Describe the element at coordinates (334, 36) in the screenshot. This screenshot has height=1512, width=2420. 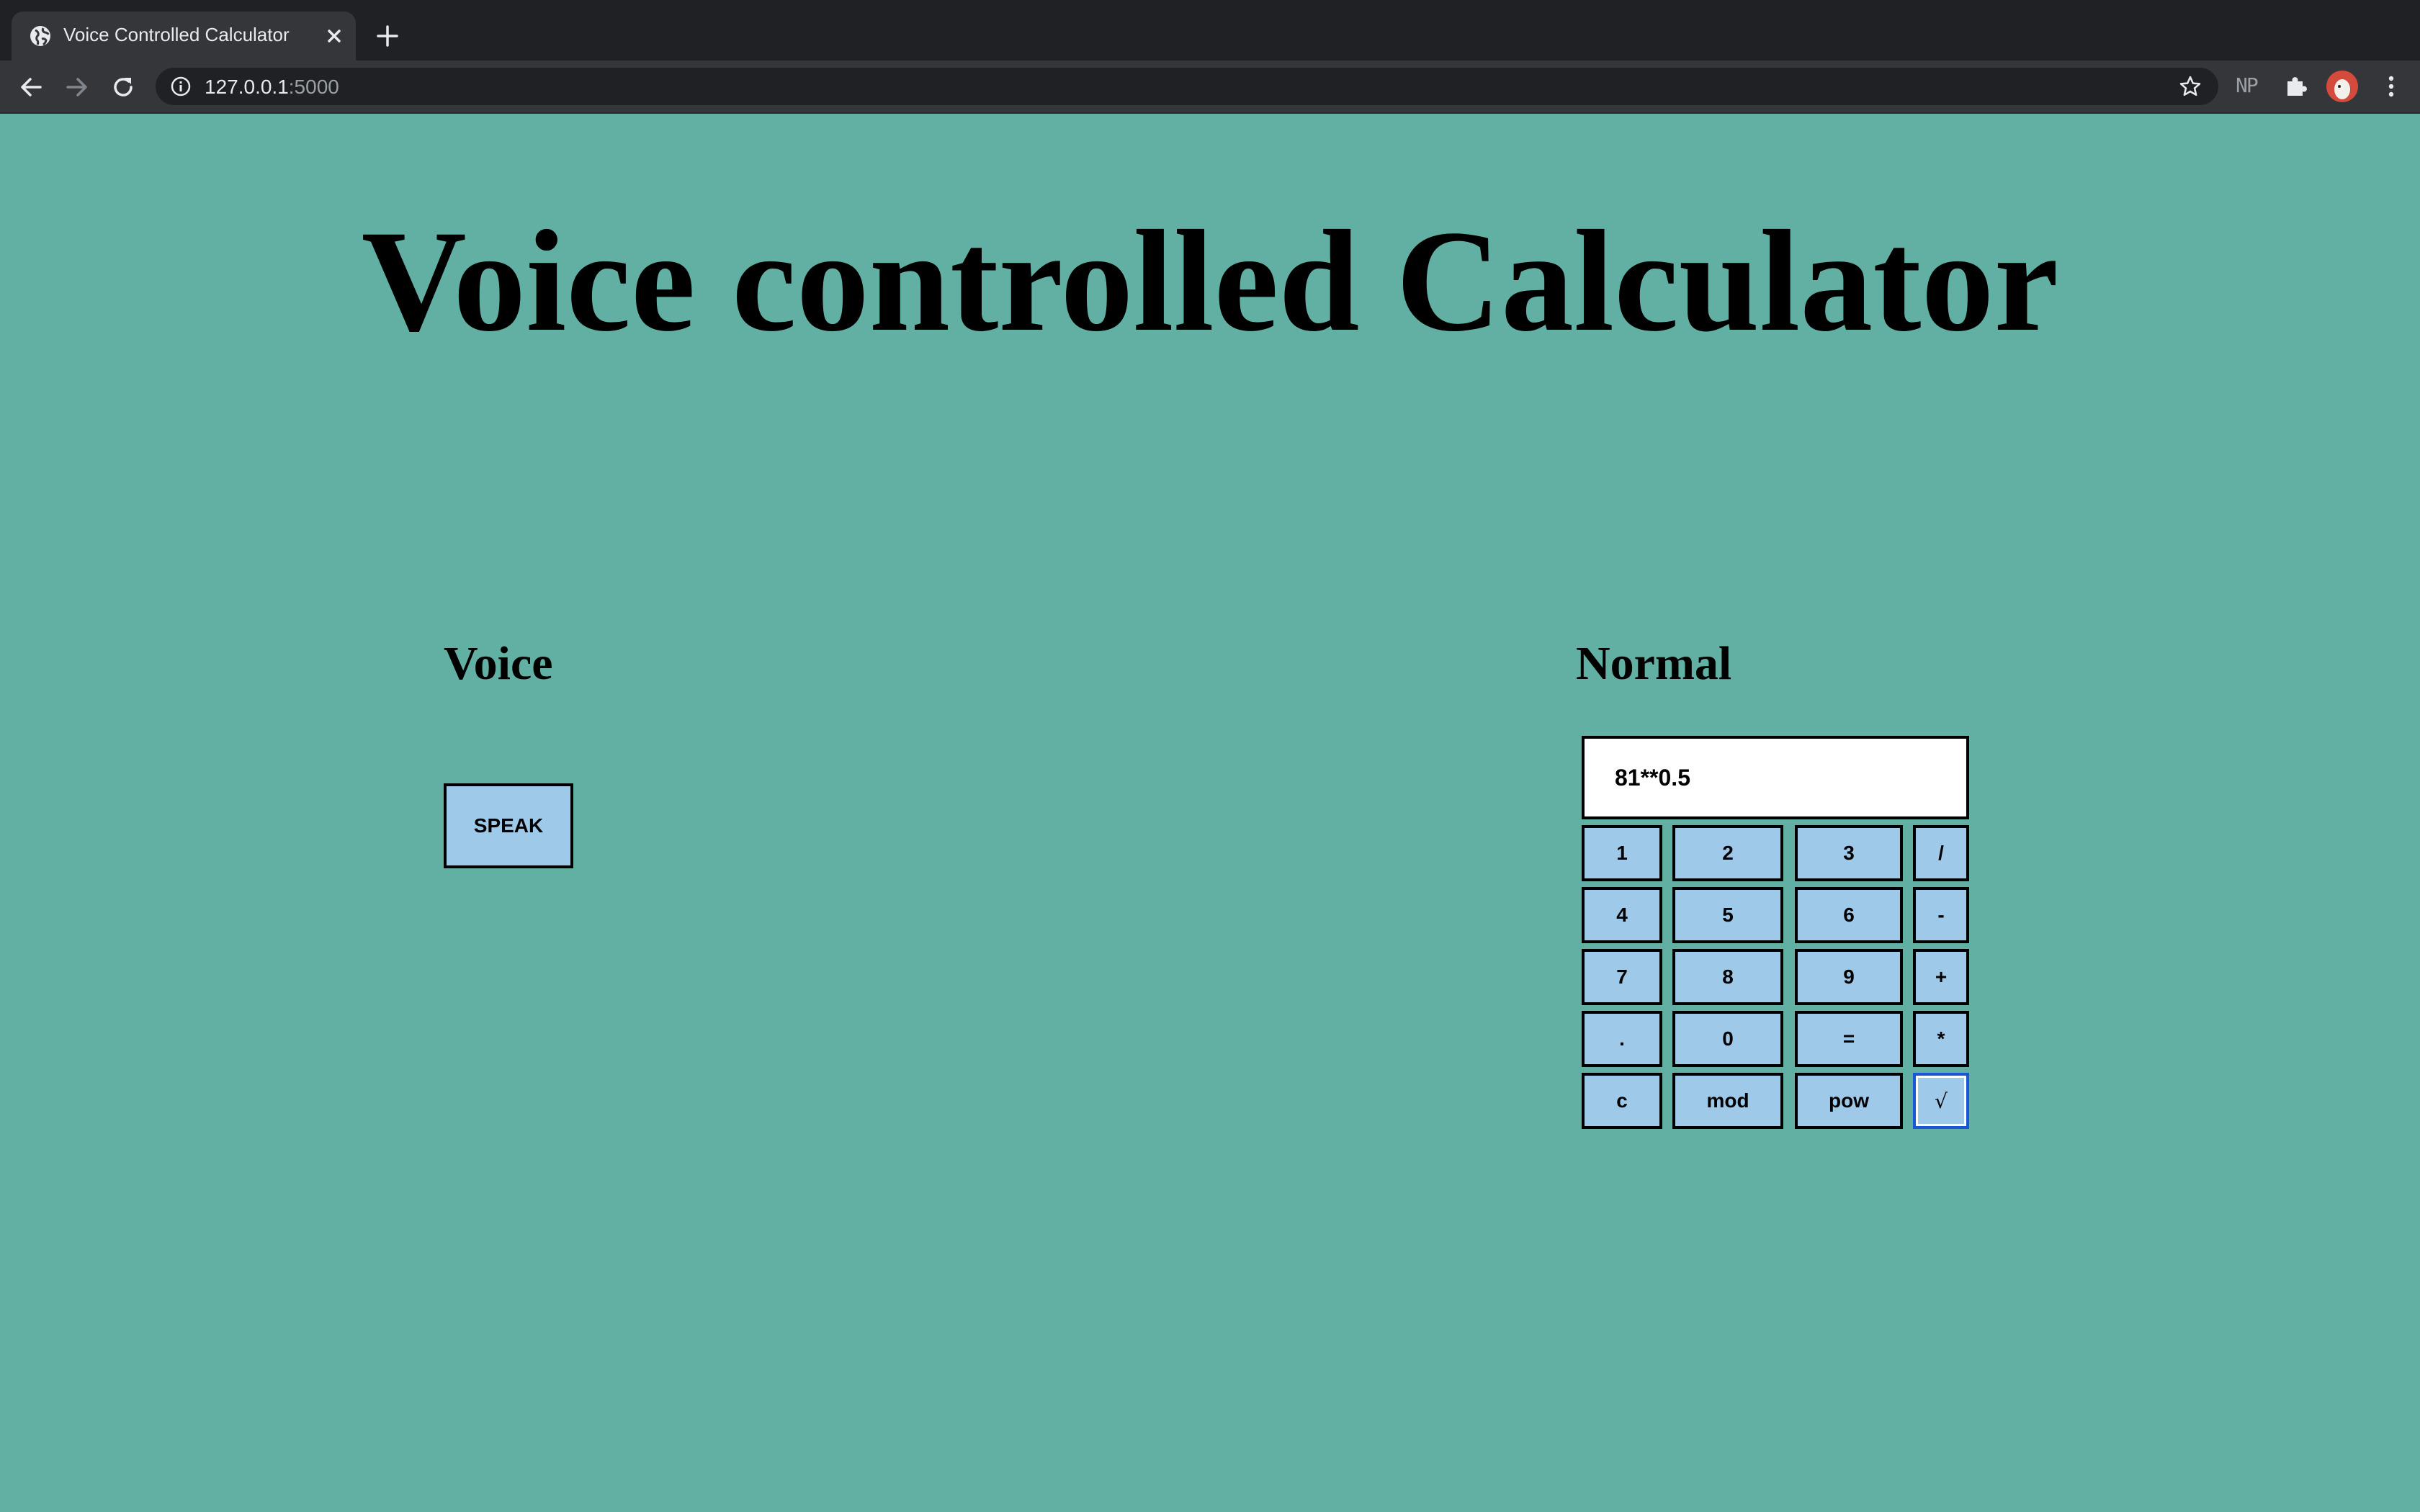
I see `close-icon` at that location.